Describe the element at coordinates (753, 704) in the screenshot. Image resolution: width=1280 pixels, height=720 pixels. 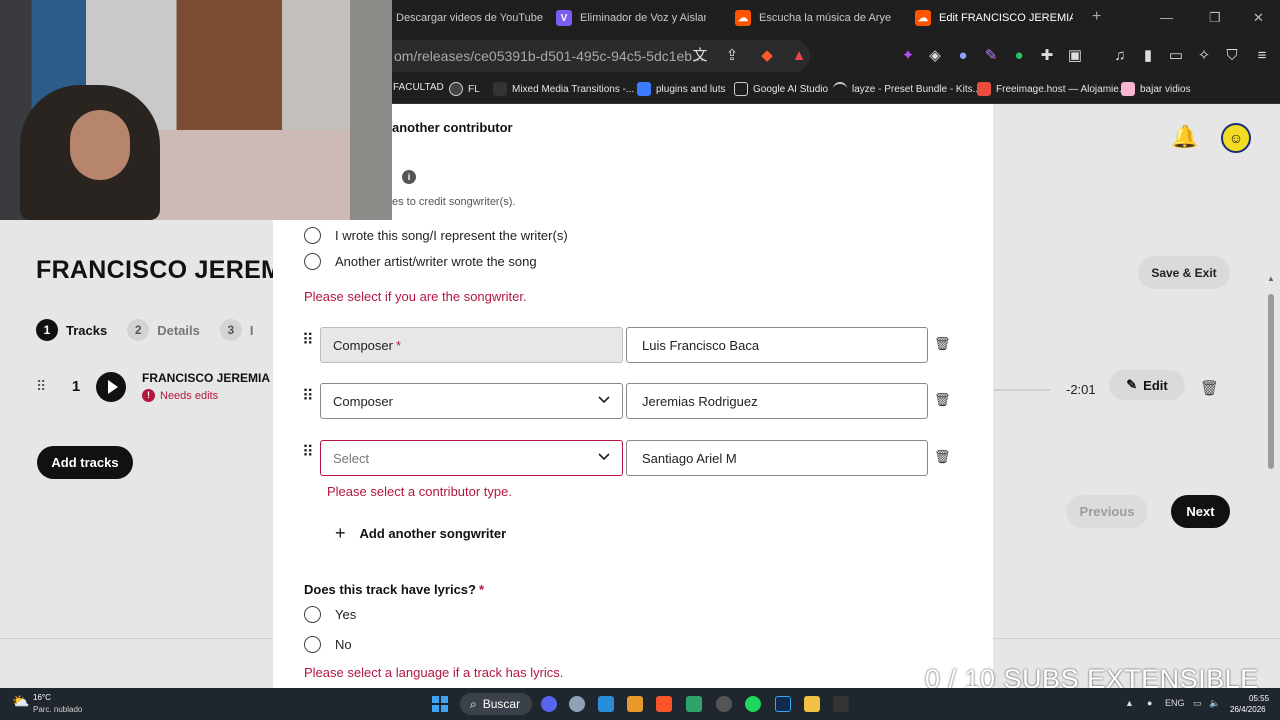
I see `spotify-icon` at that location.